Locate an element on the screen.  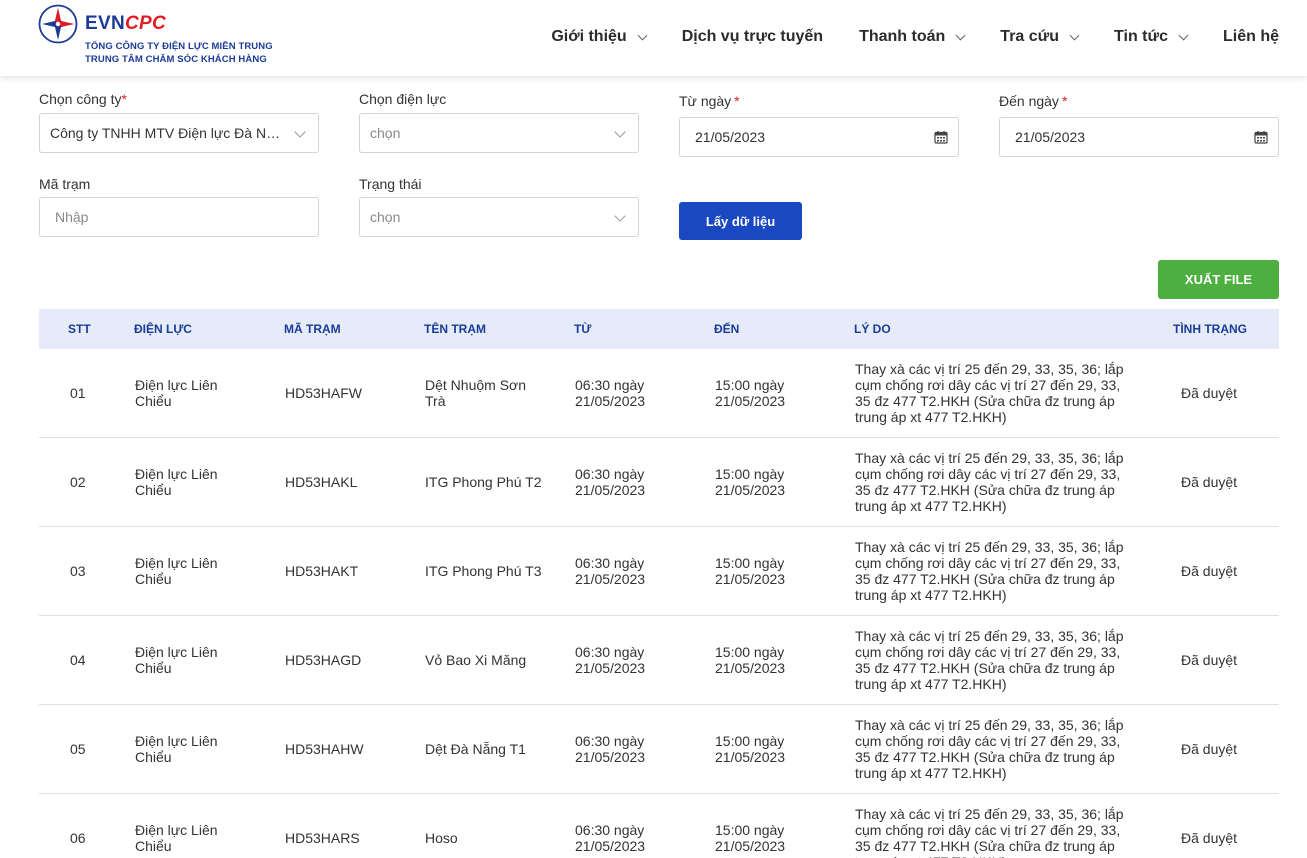
from-date-label: Từ ngày * is located at coordinates (709, 101).